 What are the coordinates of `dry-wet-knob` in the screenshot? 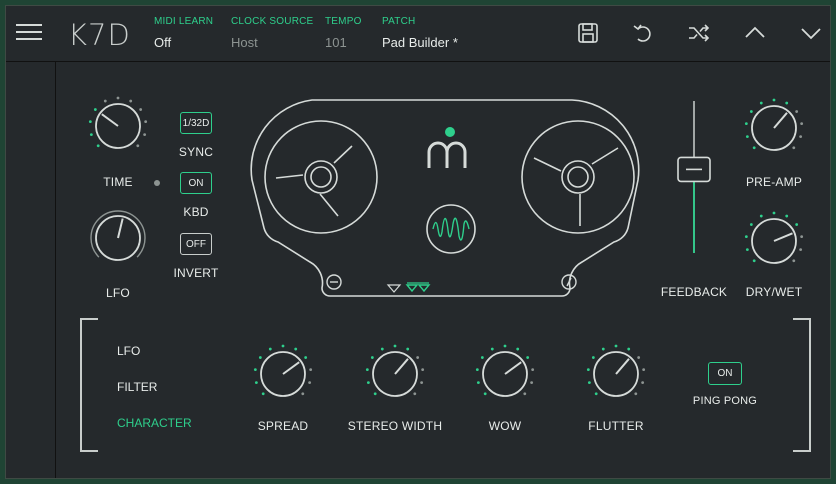 It's located at (774, 241).